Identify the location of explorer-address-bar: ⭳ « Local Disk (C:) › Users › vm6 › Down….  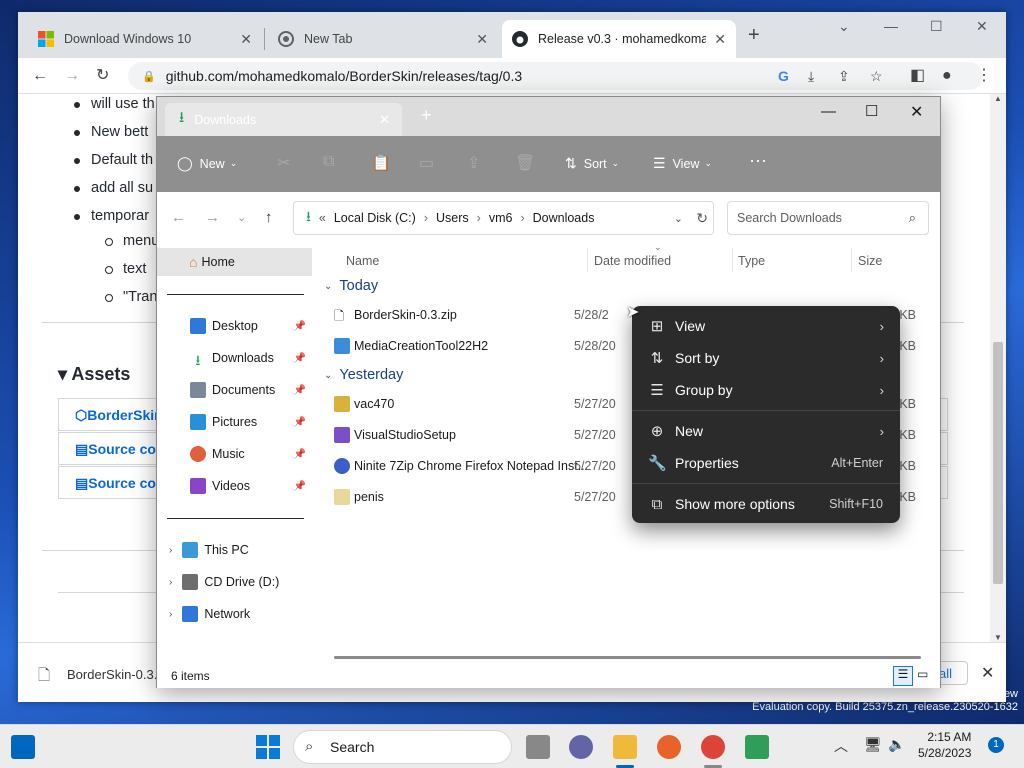
(503, 218).